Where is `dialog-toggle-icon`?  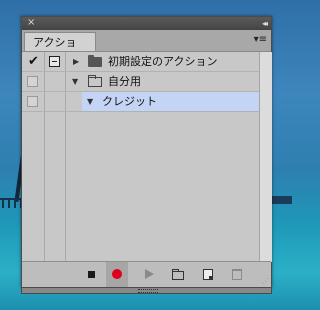
dialog-toggle-icon is located at coordinates (54, 61).